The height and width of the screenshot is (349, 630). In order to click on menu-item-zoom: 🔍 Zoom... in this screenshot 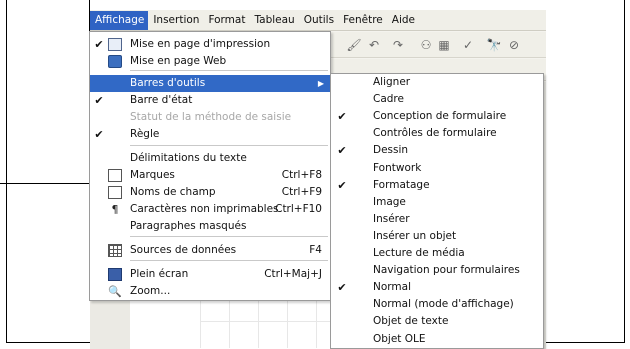, I will do `click(210, 291)`.